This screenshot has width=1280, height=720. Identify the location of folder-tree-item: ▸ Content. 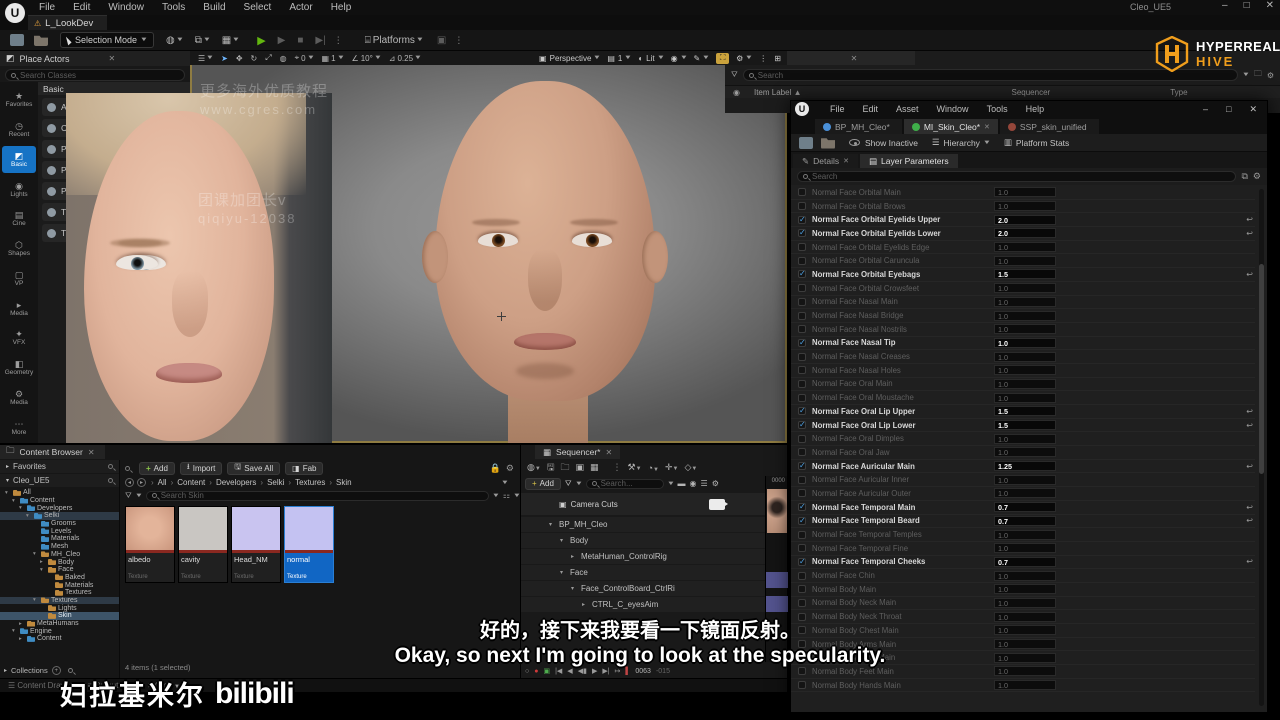
(59, 639).